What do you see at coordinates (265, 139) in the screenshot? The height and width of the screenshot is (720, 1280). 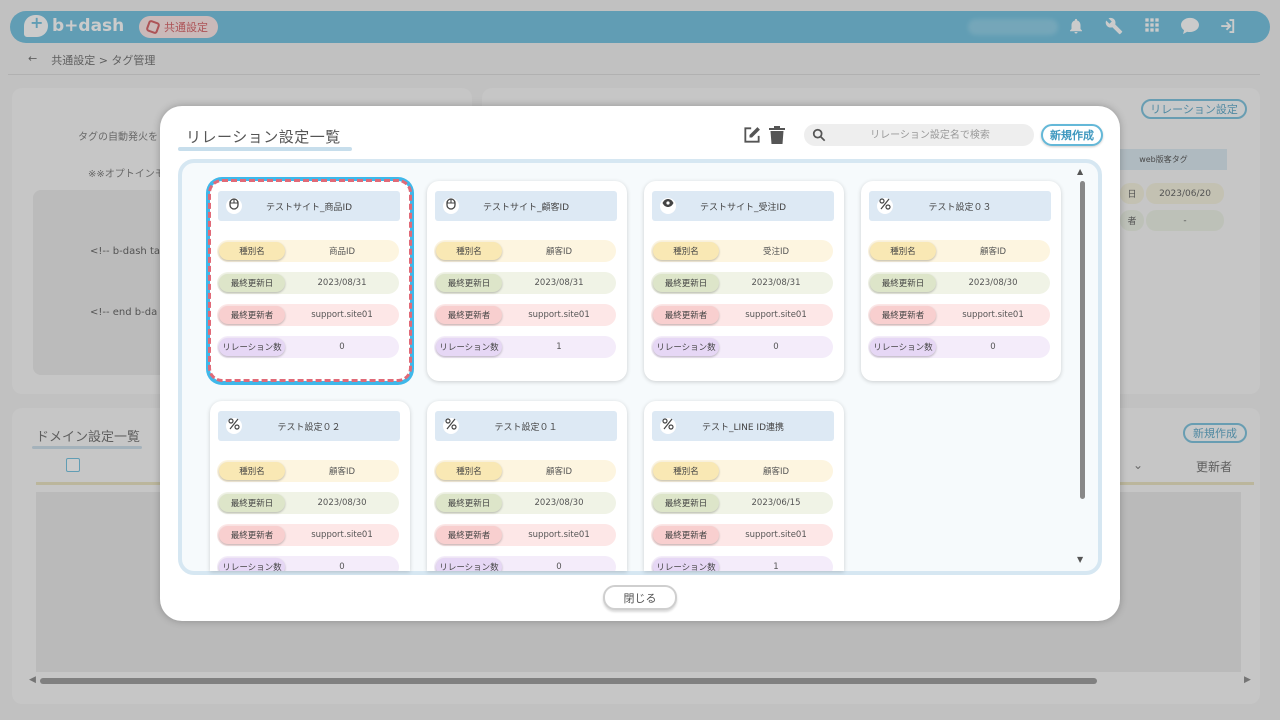 I see `modal-title: リレーション設定一覧` at bounding box center [265, 139].